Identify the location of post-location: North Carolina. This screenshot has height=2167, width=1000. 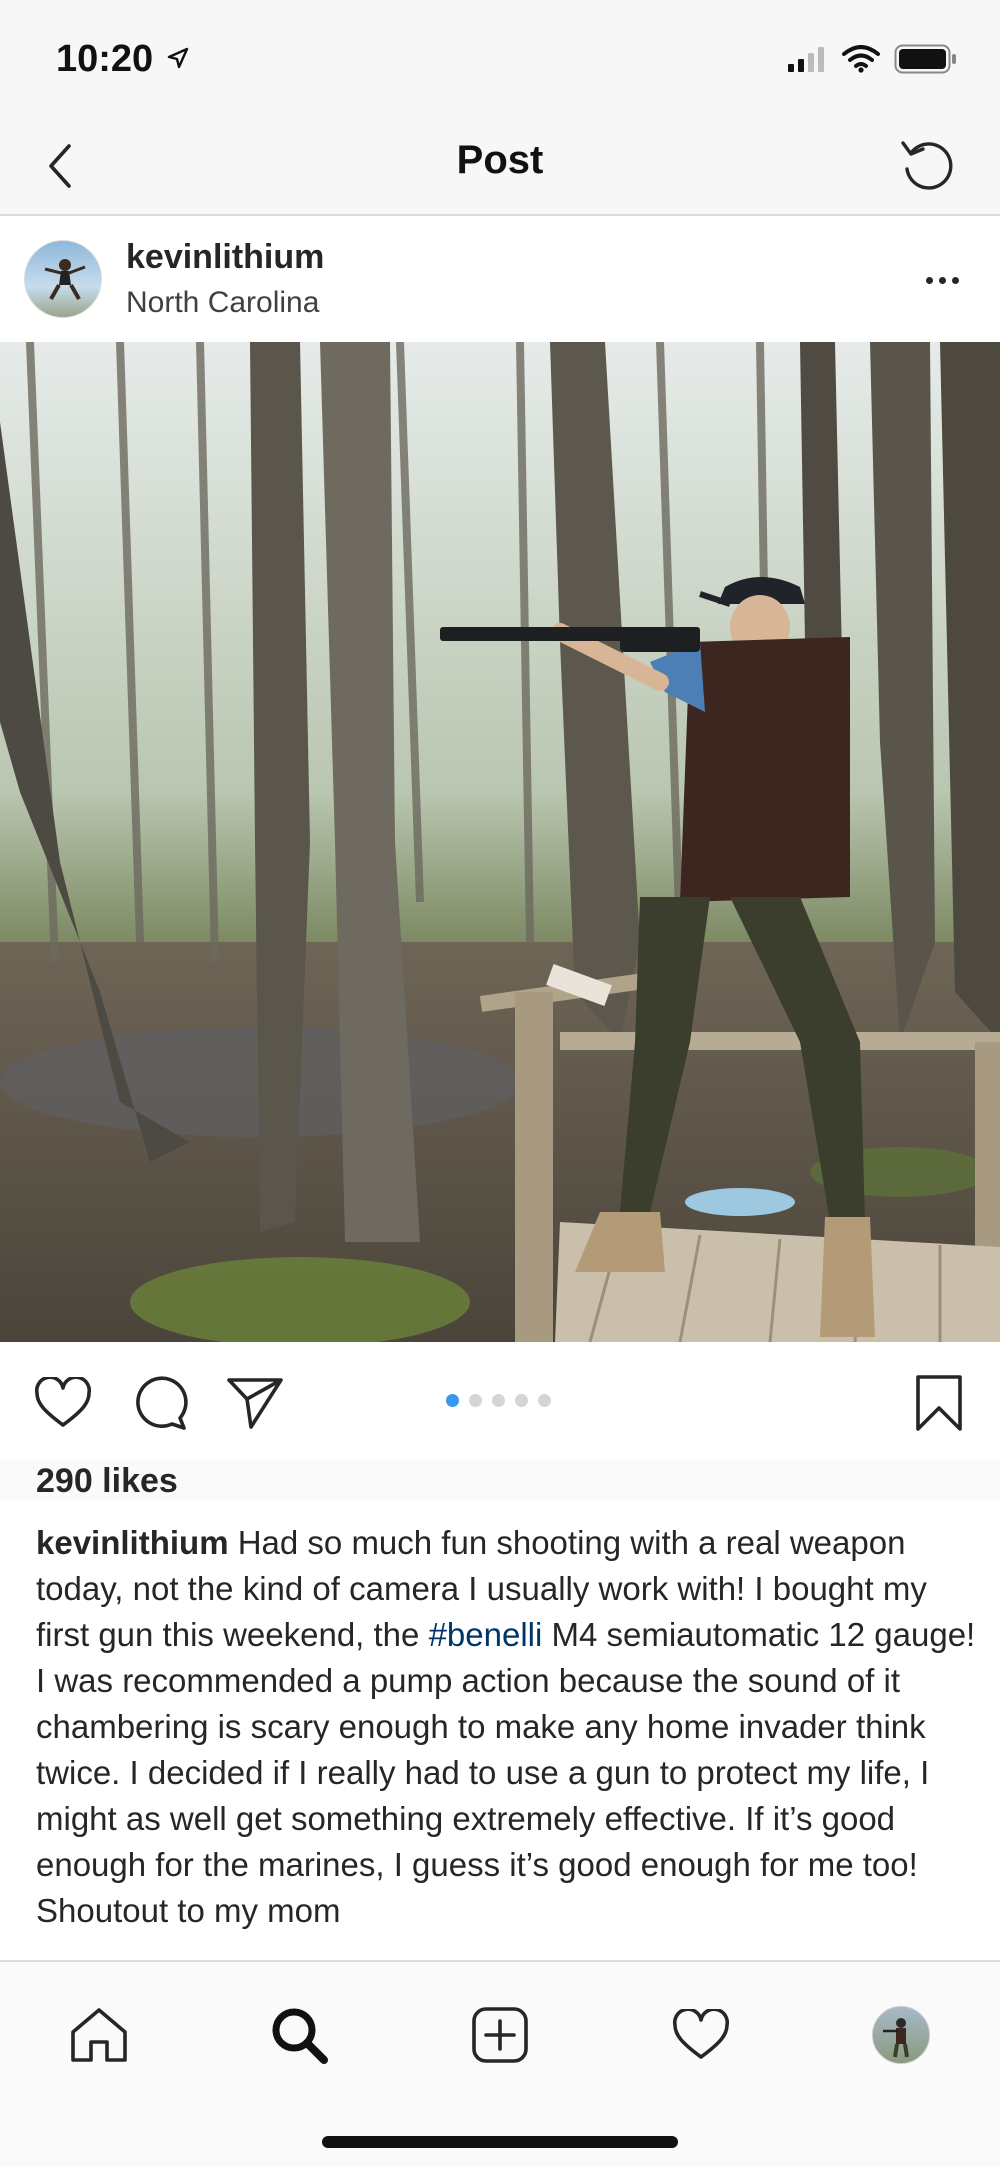
(222, 303).